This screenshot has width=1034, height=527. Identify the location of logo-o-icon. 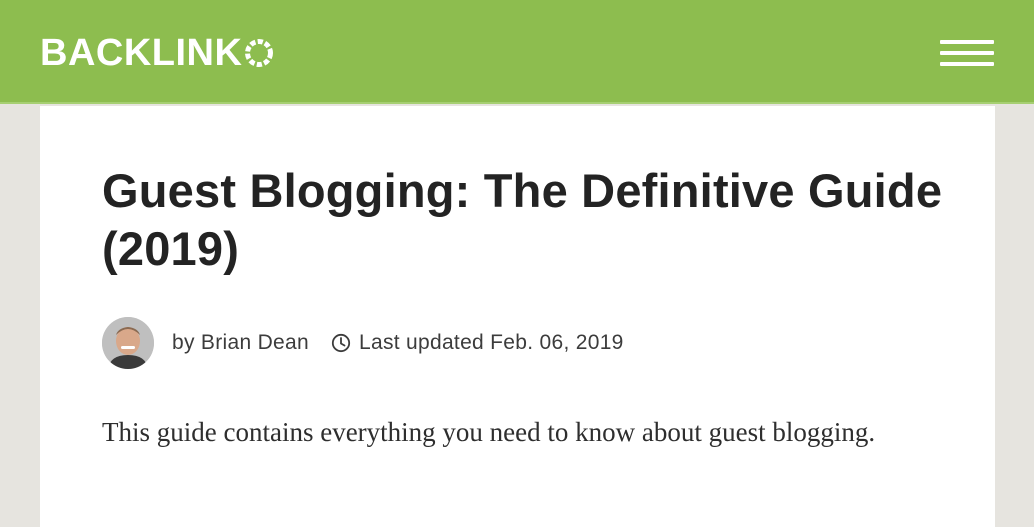
(259, 53).